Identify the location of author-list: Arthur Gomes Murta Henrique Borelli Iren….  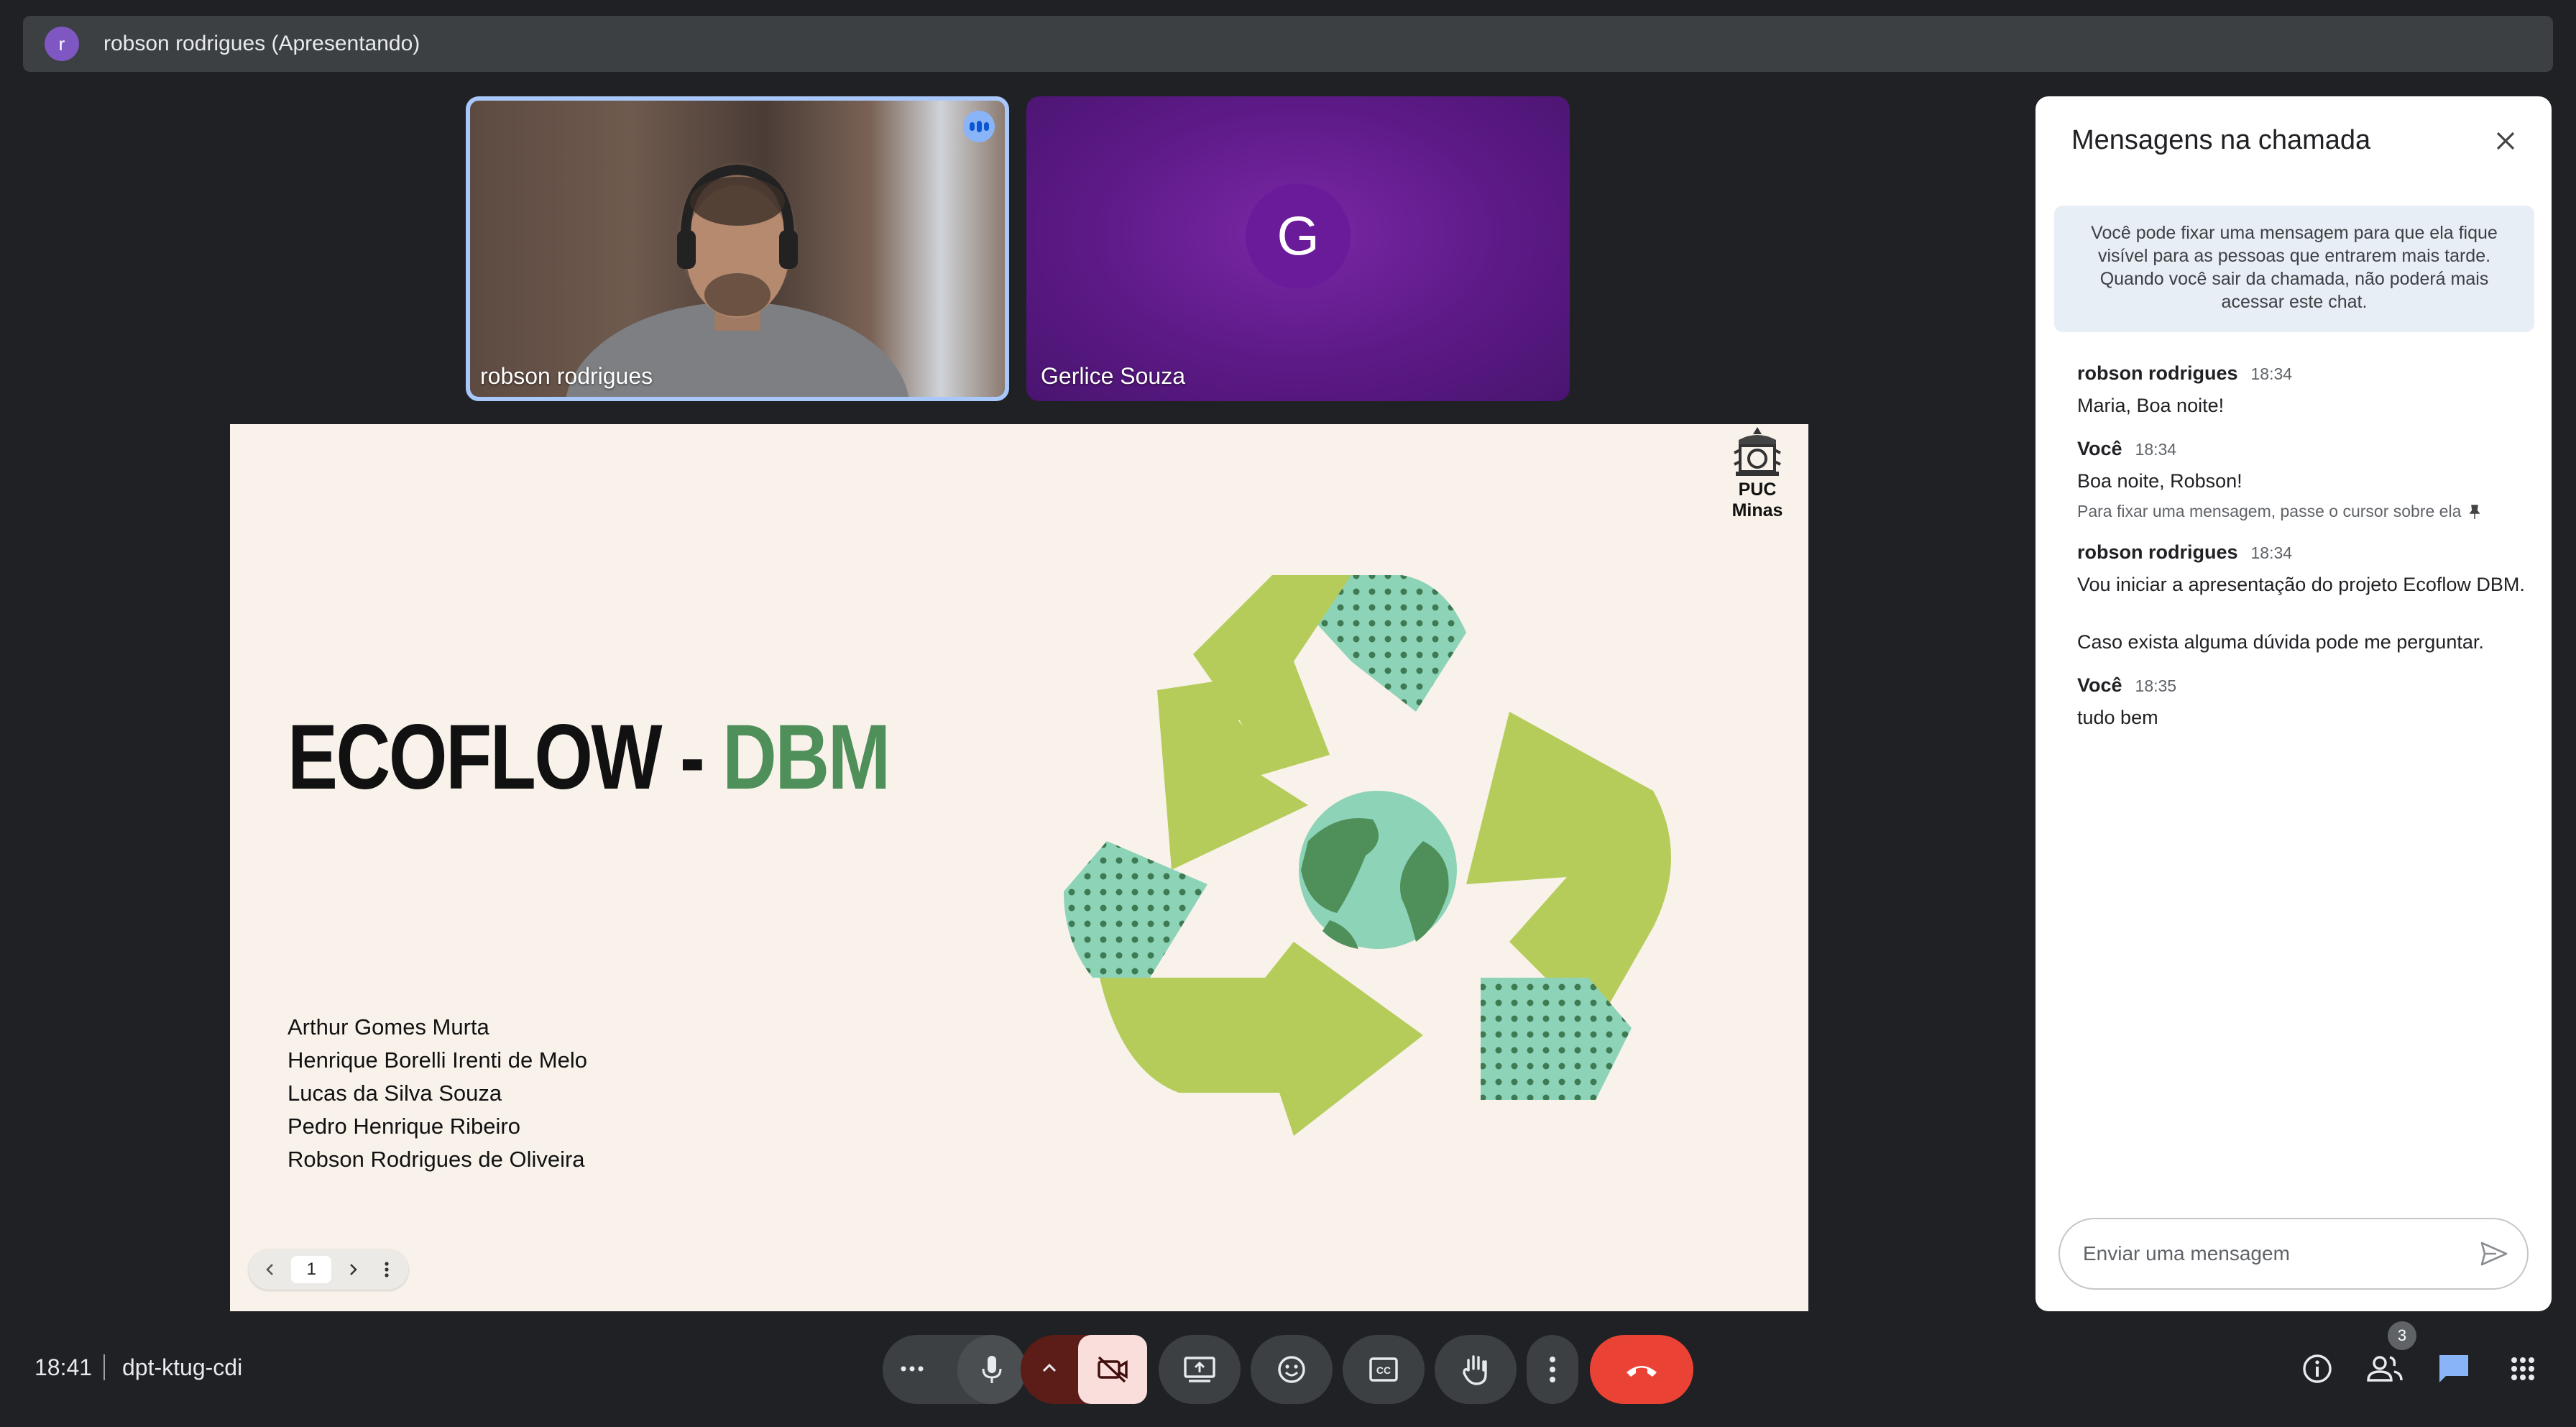
(437, 1093).